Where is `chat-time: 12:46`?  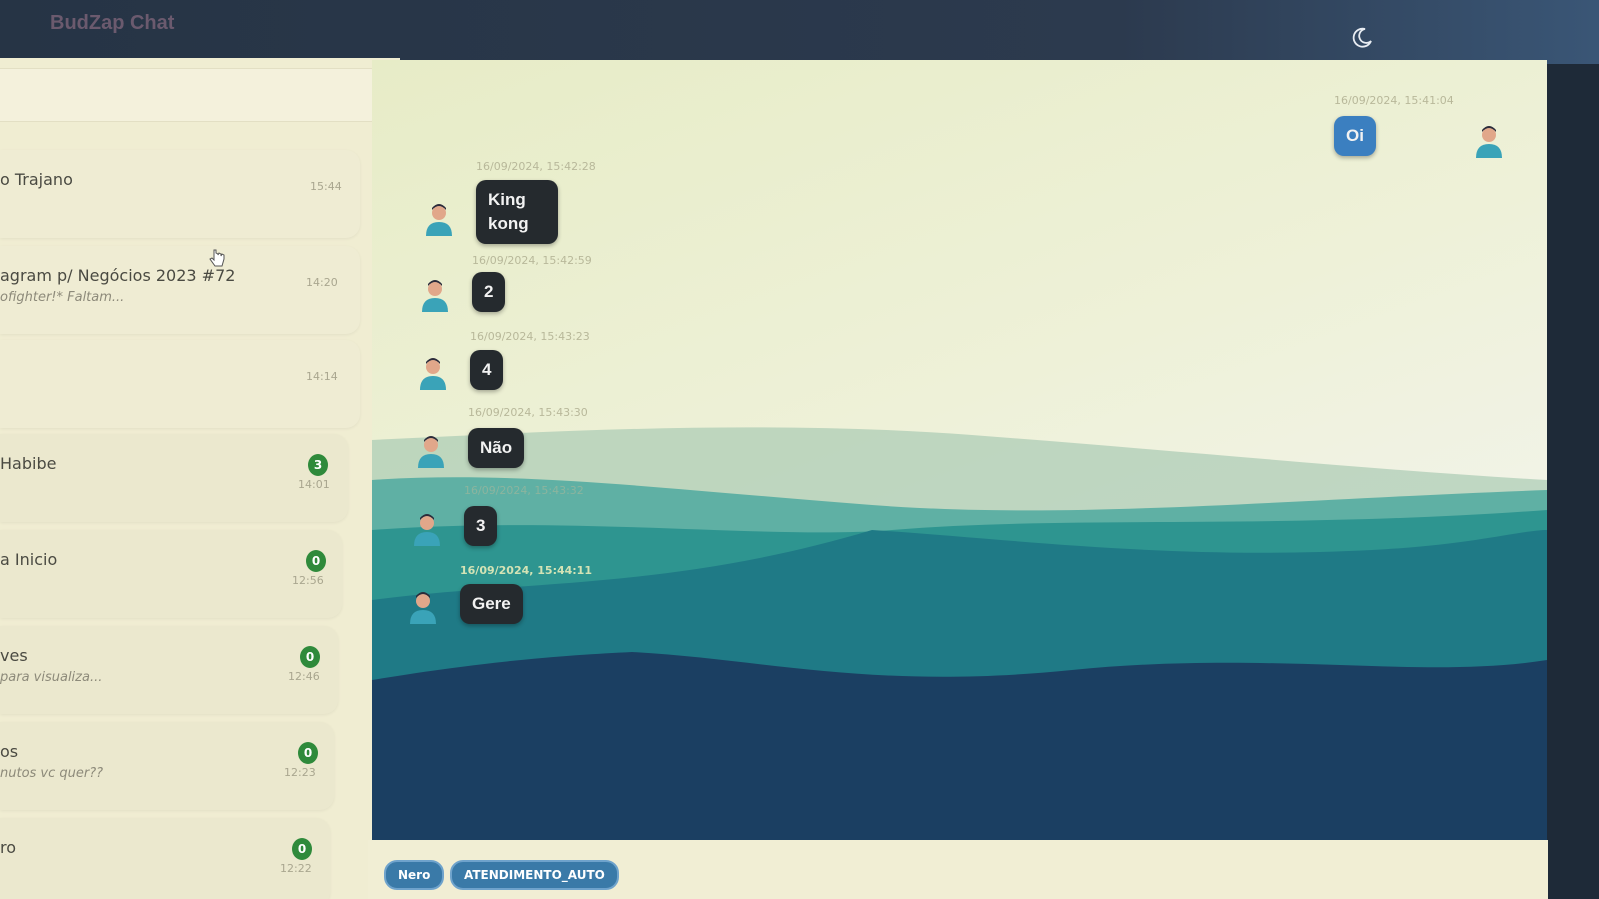 chat-time: 12:46 is located at coordinates (304, 676).